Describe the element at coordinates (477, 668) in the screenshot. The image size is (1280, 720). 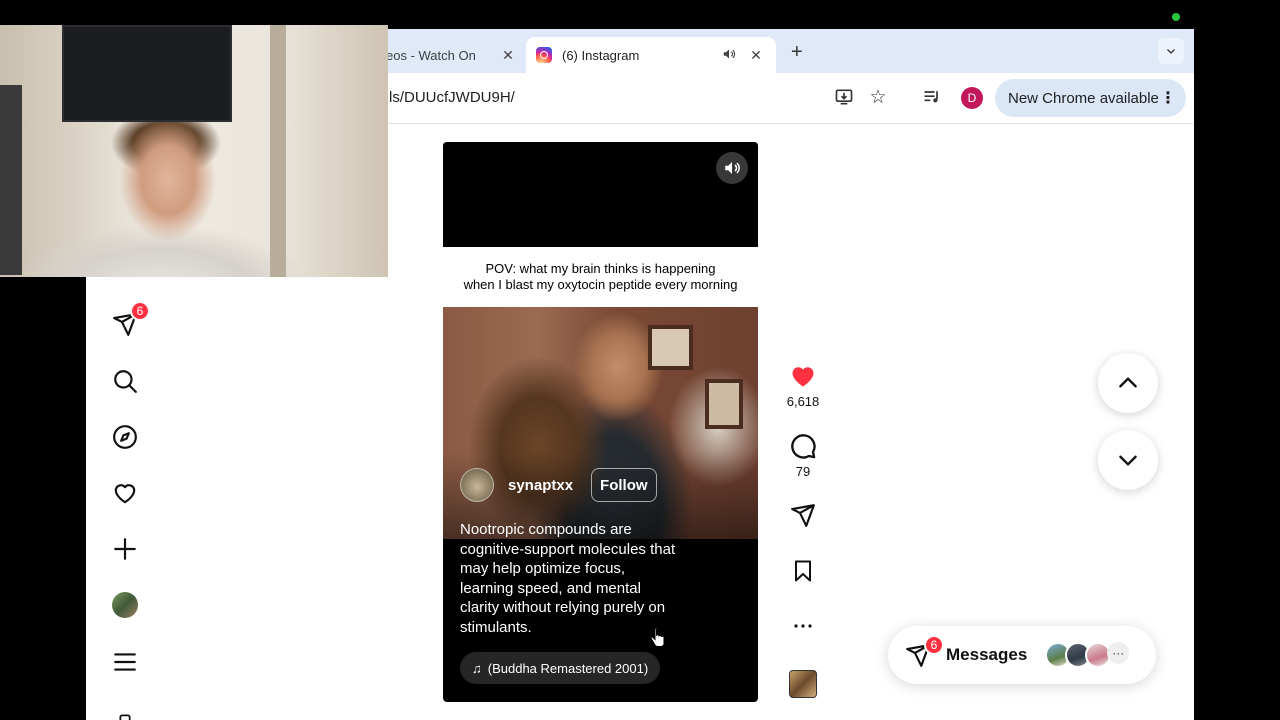
I see `music-note-icon: ♫` at that location.